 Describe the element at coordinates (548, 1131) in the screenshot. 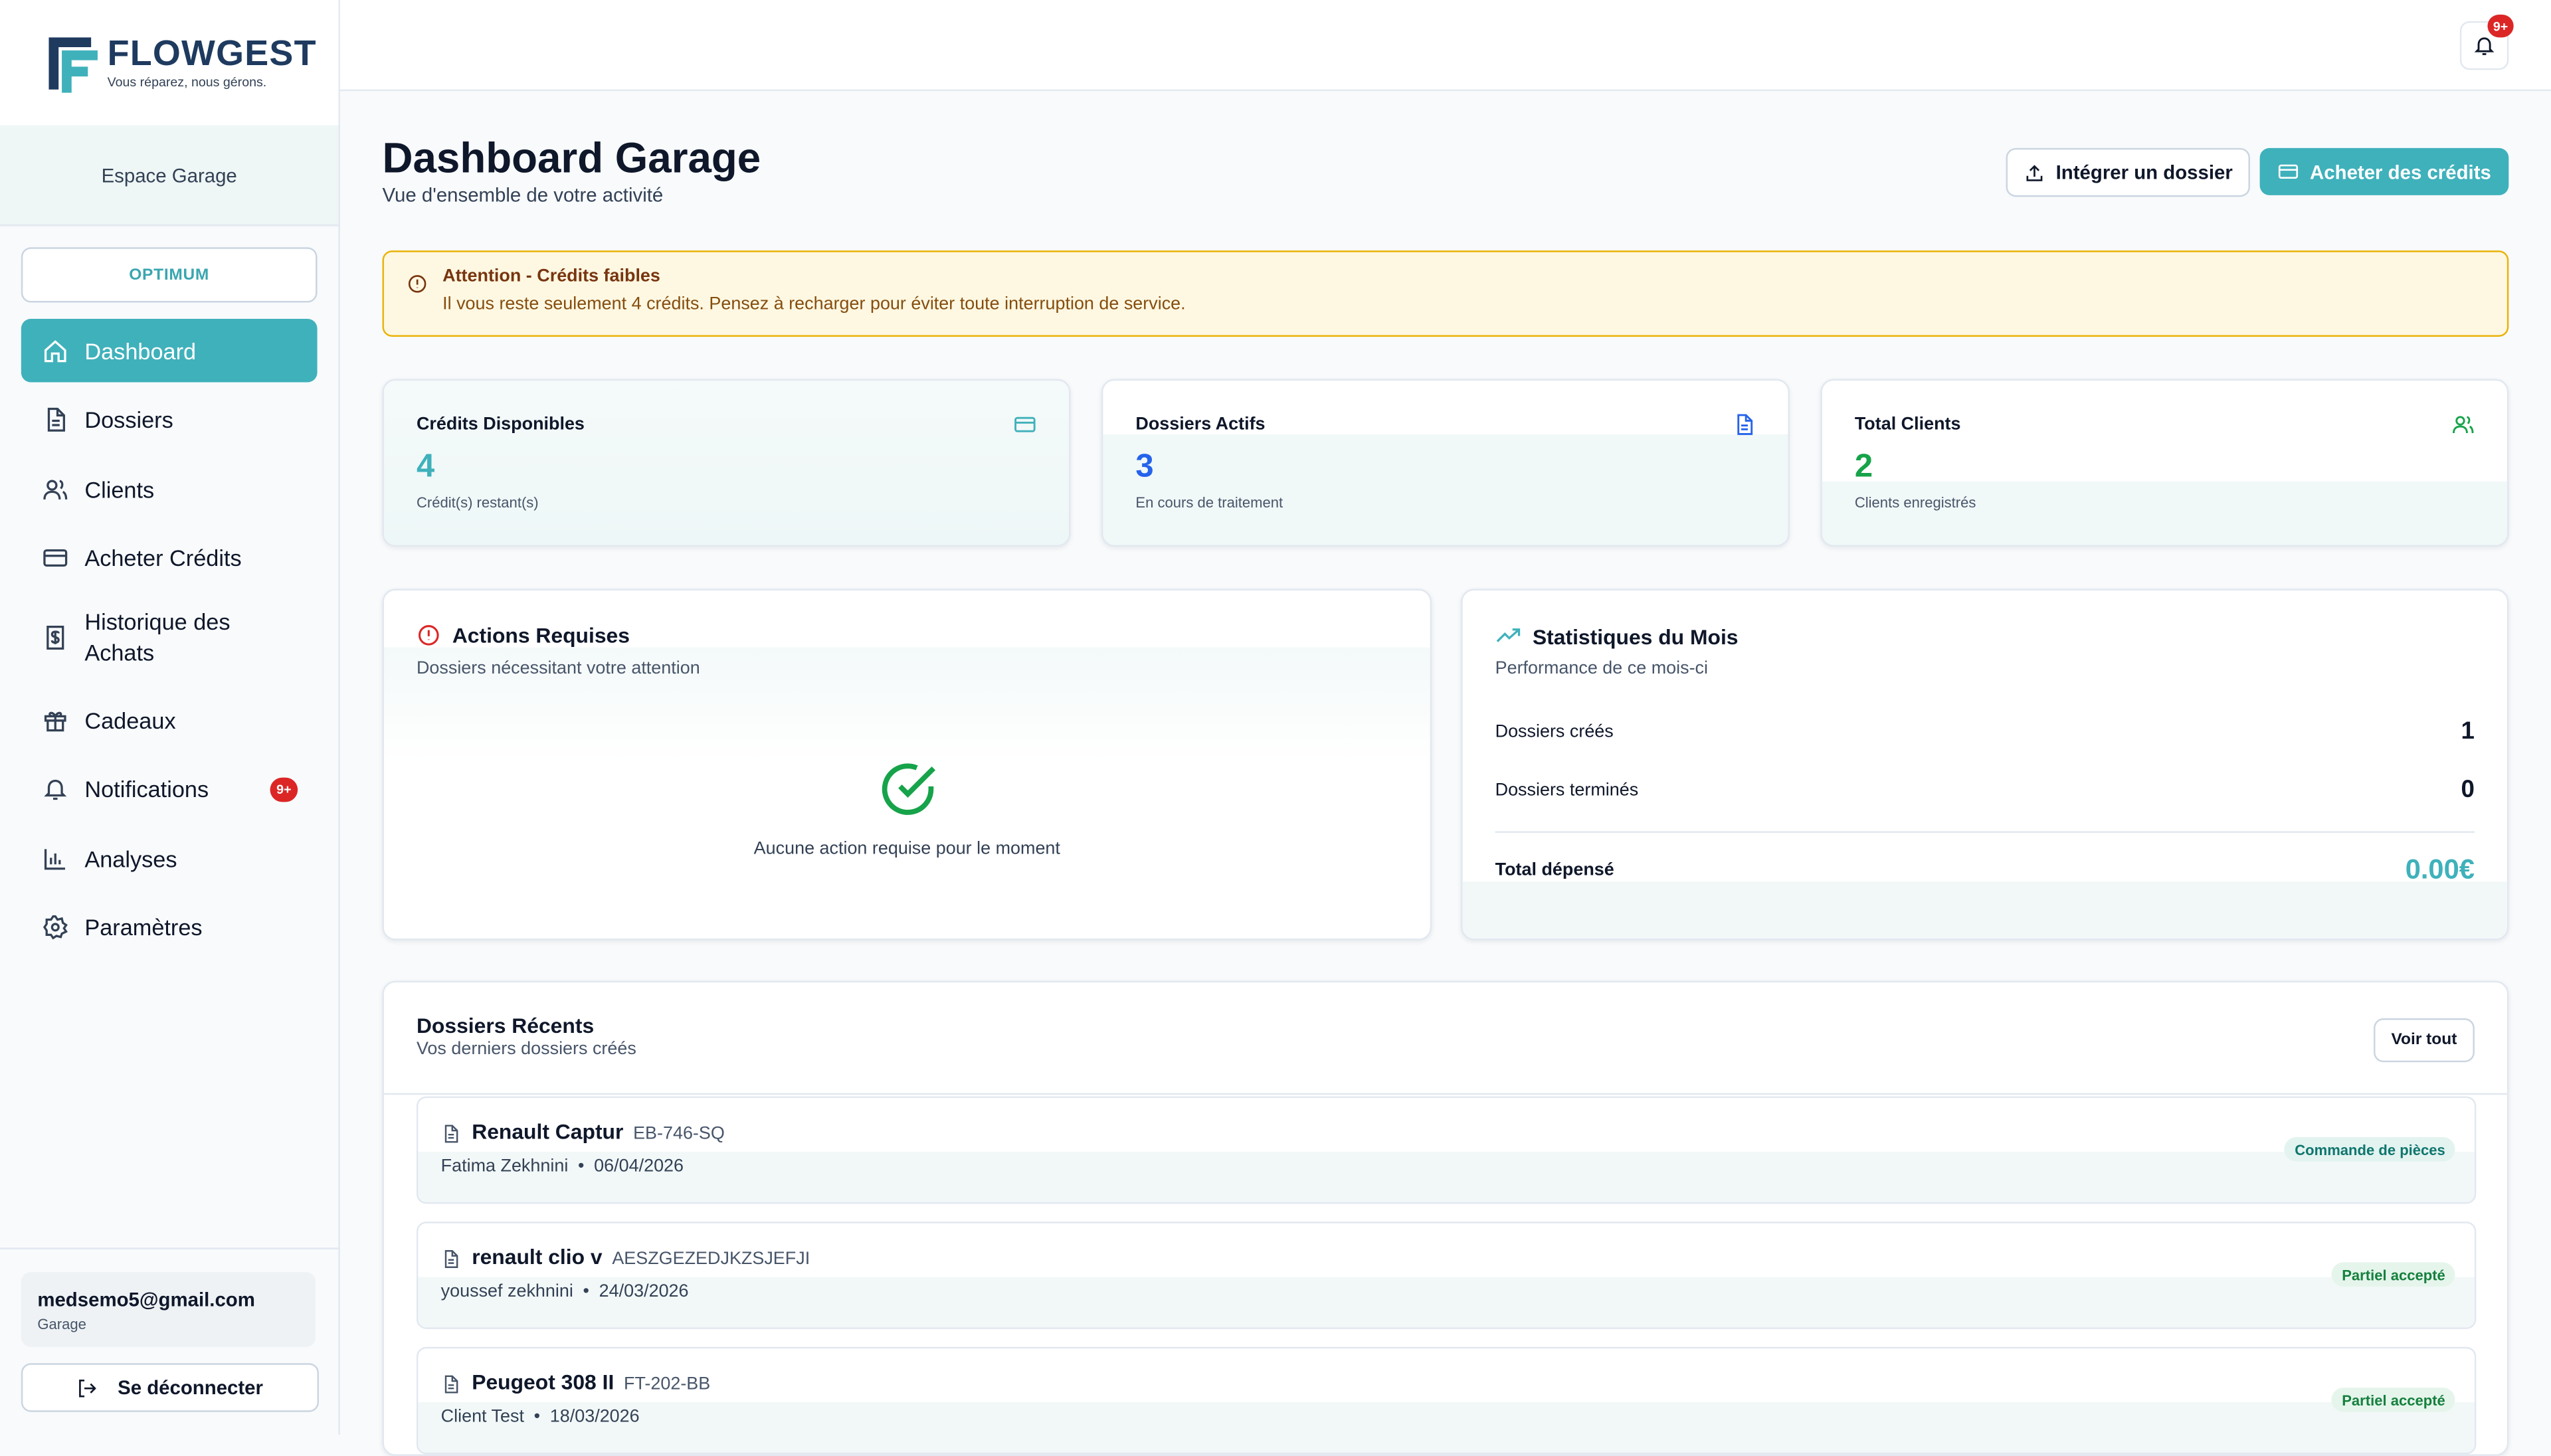

I see `vehicle-name: Renault Captur` at that location.